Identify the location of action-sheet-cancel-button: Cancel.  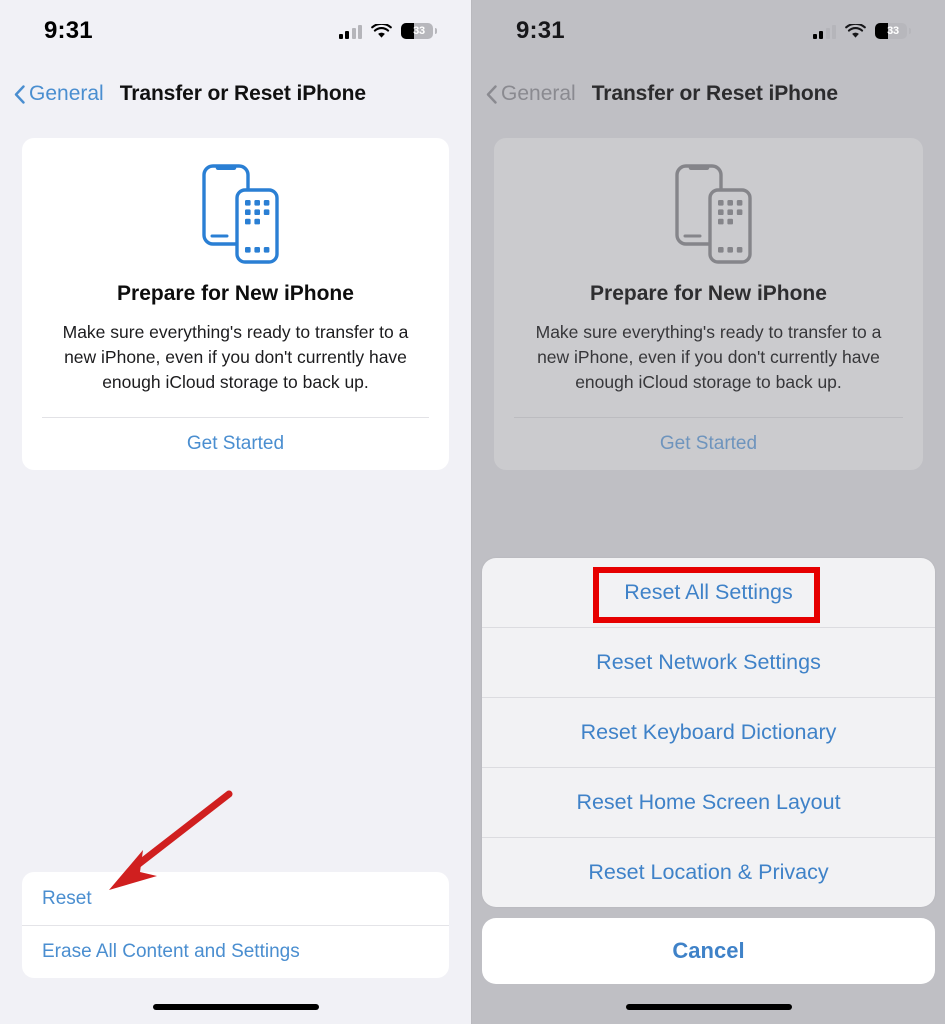
(708, 951).